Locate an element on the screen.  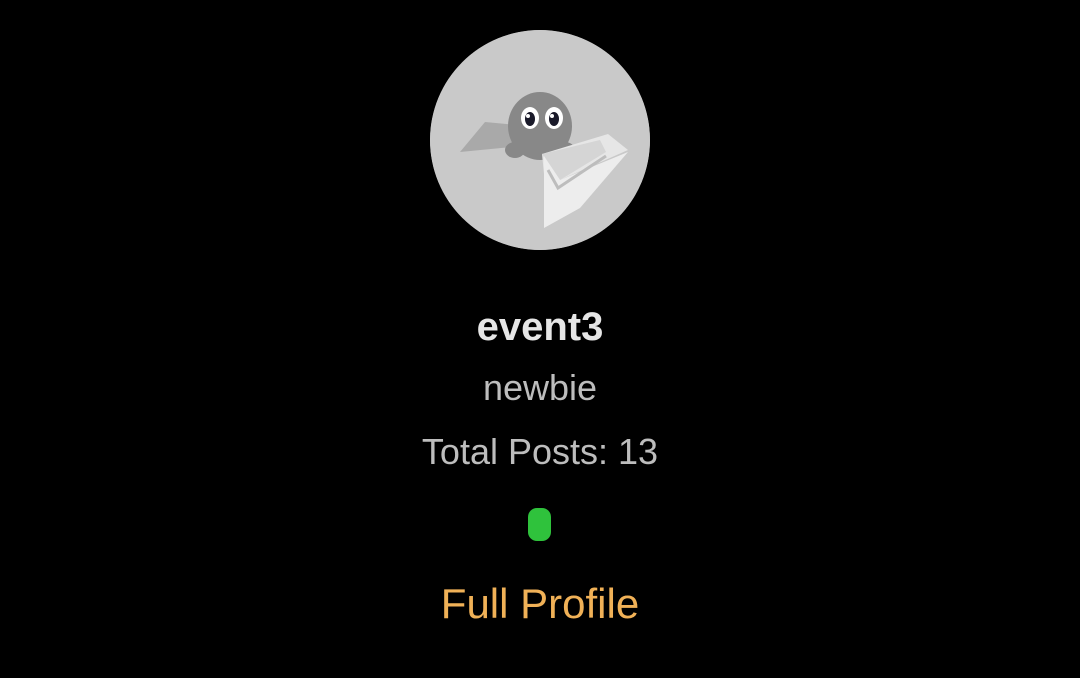
username: event3 is located at coordinates (540, 327).